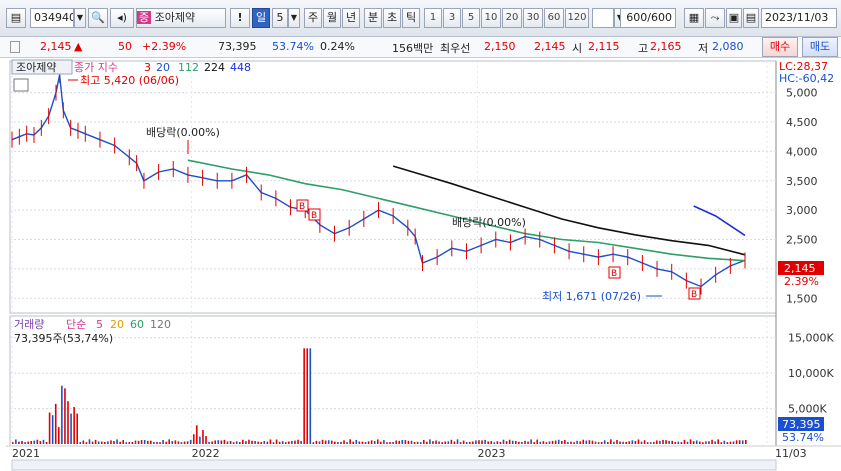 The height and width of the screenshot is (471, 841). What do you see at coordinates (98, 18) in the screenshot?
I see `search-icon: 🔍` at bounding box center [98, 18].